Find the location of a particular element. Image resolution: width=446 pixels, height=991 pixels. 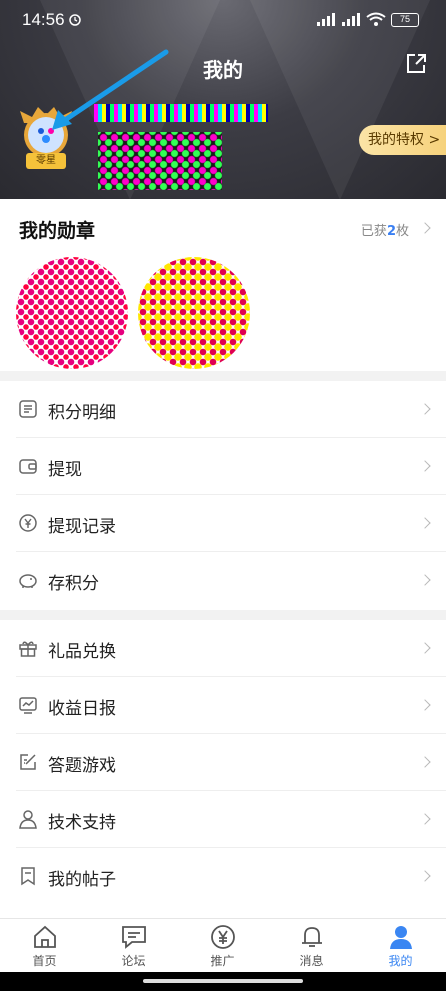

menu-item-label: 积分明细 is located at coordinates (82, 413).